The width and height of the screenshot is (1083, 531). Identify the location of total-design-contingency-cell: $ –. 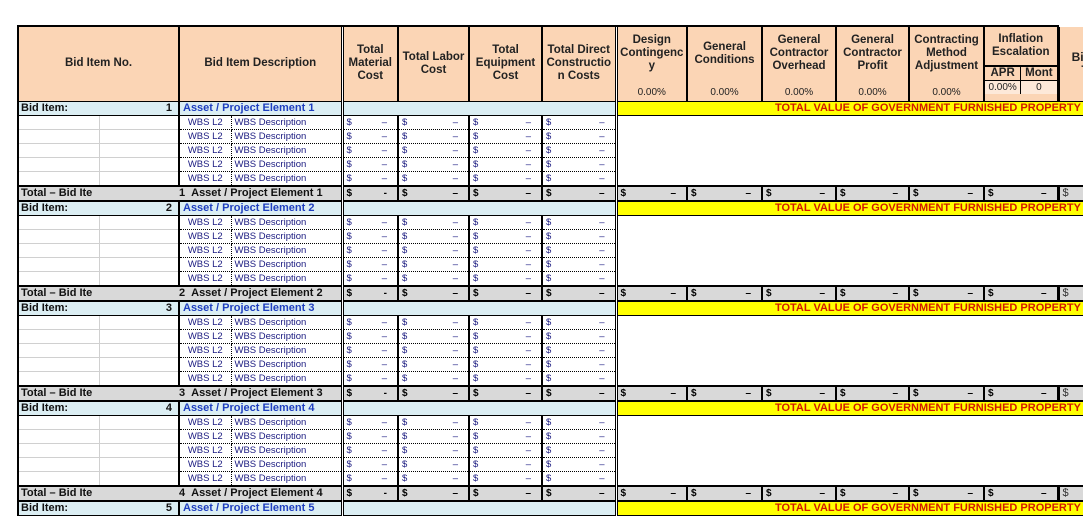
(652, 493).